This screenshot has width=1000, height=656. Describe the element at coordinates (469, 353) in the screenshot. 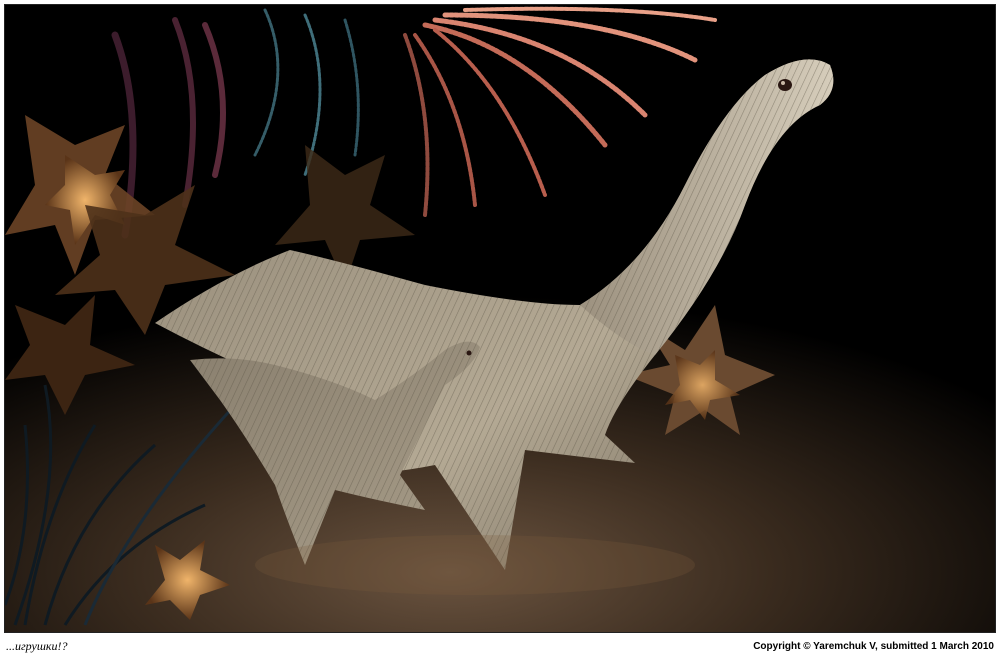

I see `small-creature-eye` at that location.